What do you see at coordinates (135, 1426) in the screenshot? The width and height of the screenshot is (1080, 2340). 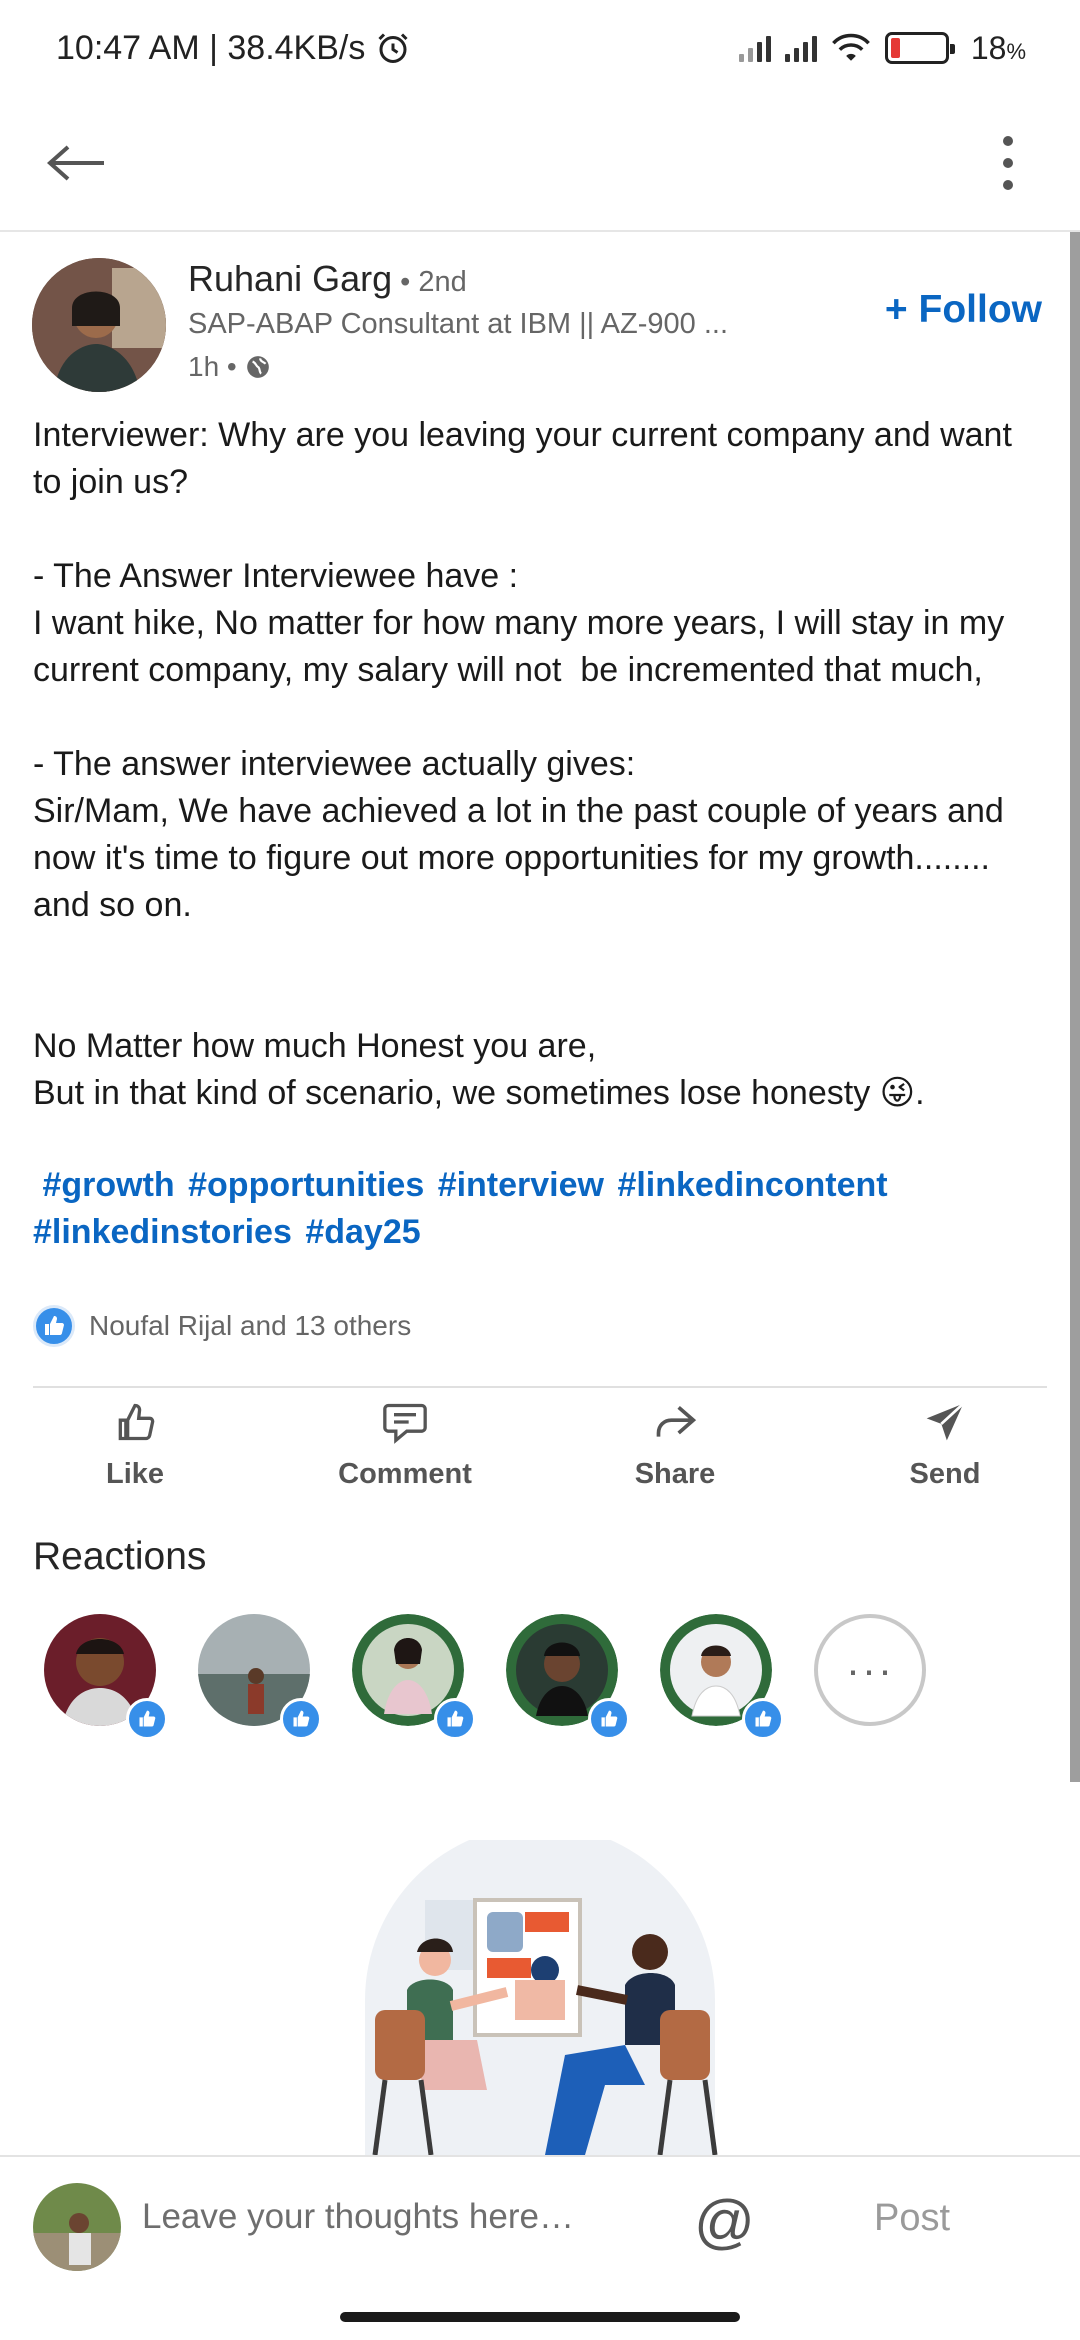 I see `thumbs-up-icon` at bounding box center [135, 1426].